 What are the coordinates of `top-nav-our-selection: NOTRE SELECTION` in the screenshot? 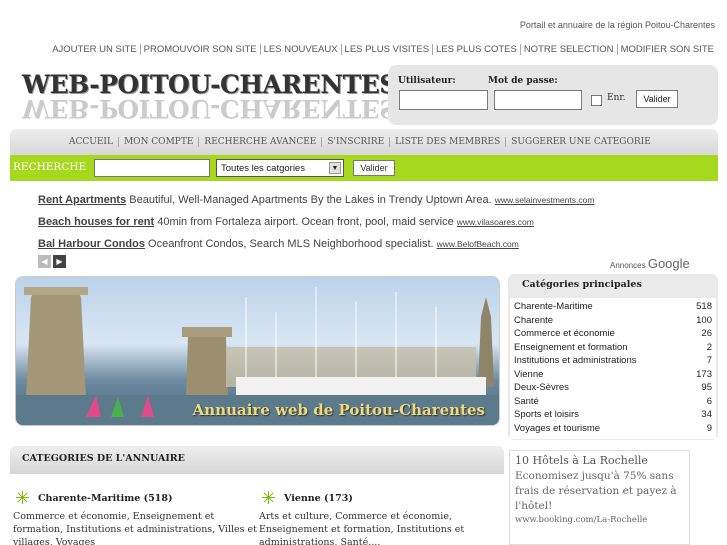 It's located at (568, 49).